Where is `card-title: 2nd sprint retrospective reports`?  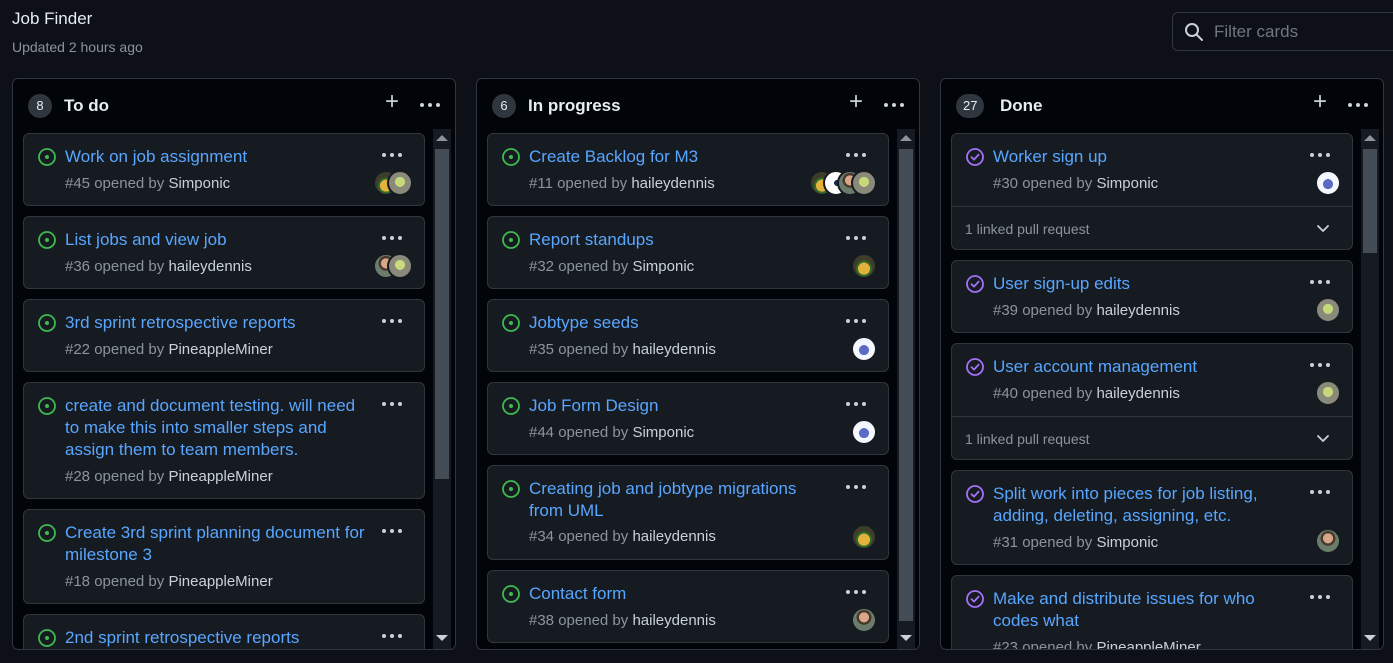 card-title: 2nd sprint retrospective reports is located at coordinates (215, 638).